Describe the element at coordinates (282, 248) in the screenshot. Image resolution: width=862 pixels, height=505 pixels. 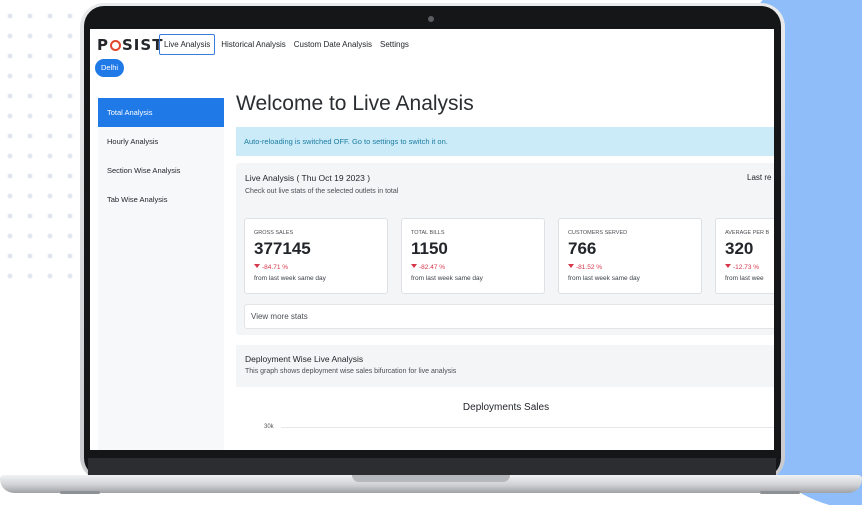
I see `stat-value: 377145` at that location.